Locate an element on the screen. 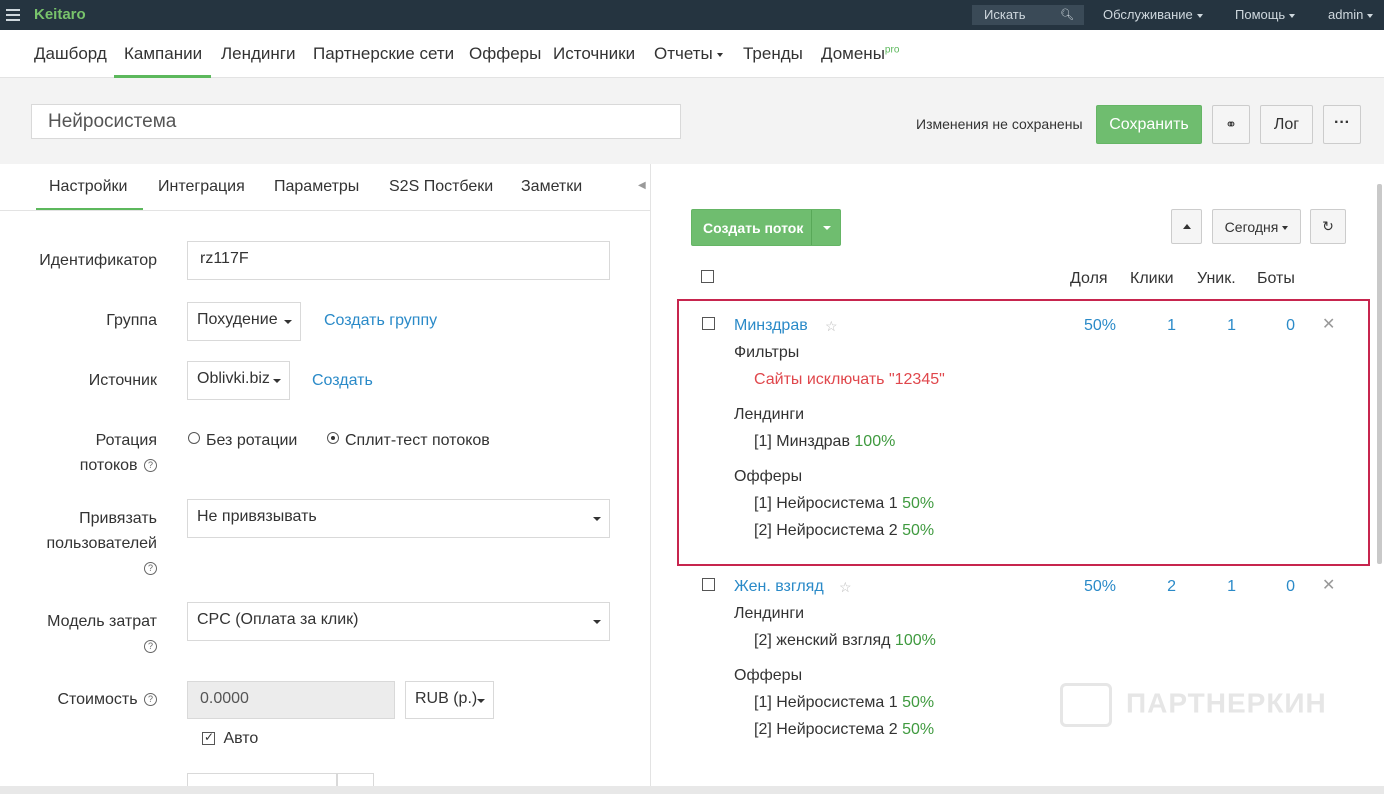 This screenshot has height=794, width=1384. flow-bots: 0 is located at coordinates (1290, 586).